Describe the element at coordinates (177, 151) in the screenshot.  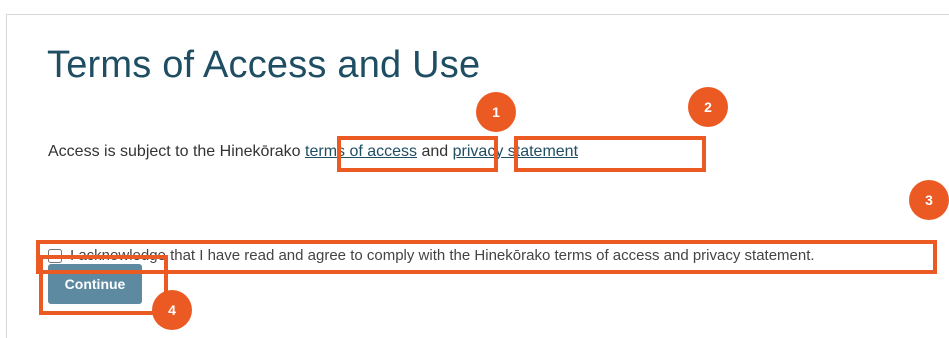
I see `access-prefix: Access is subject to the Hinekōrako` at that location.